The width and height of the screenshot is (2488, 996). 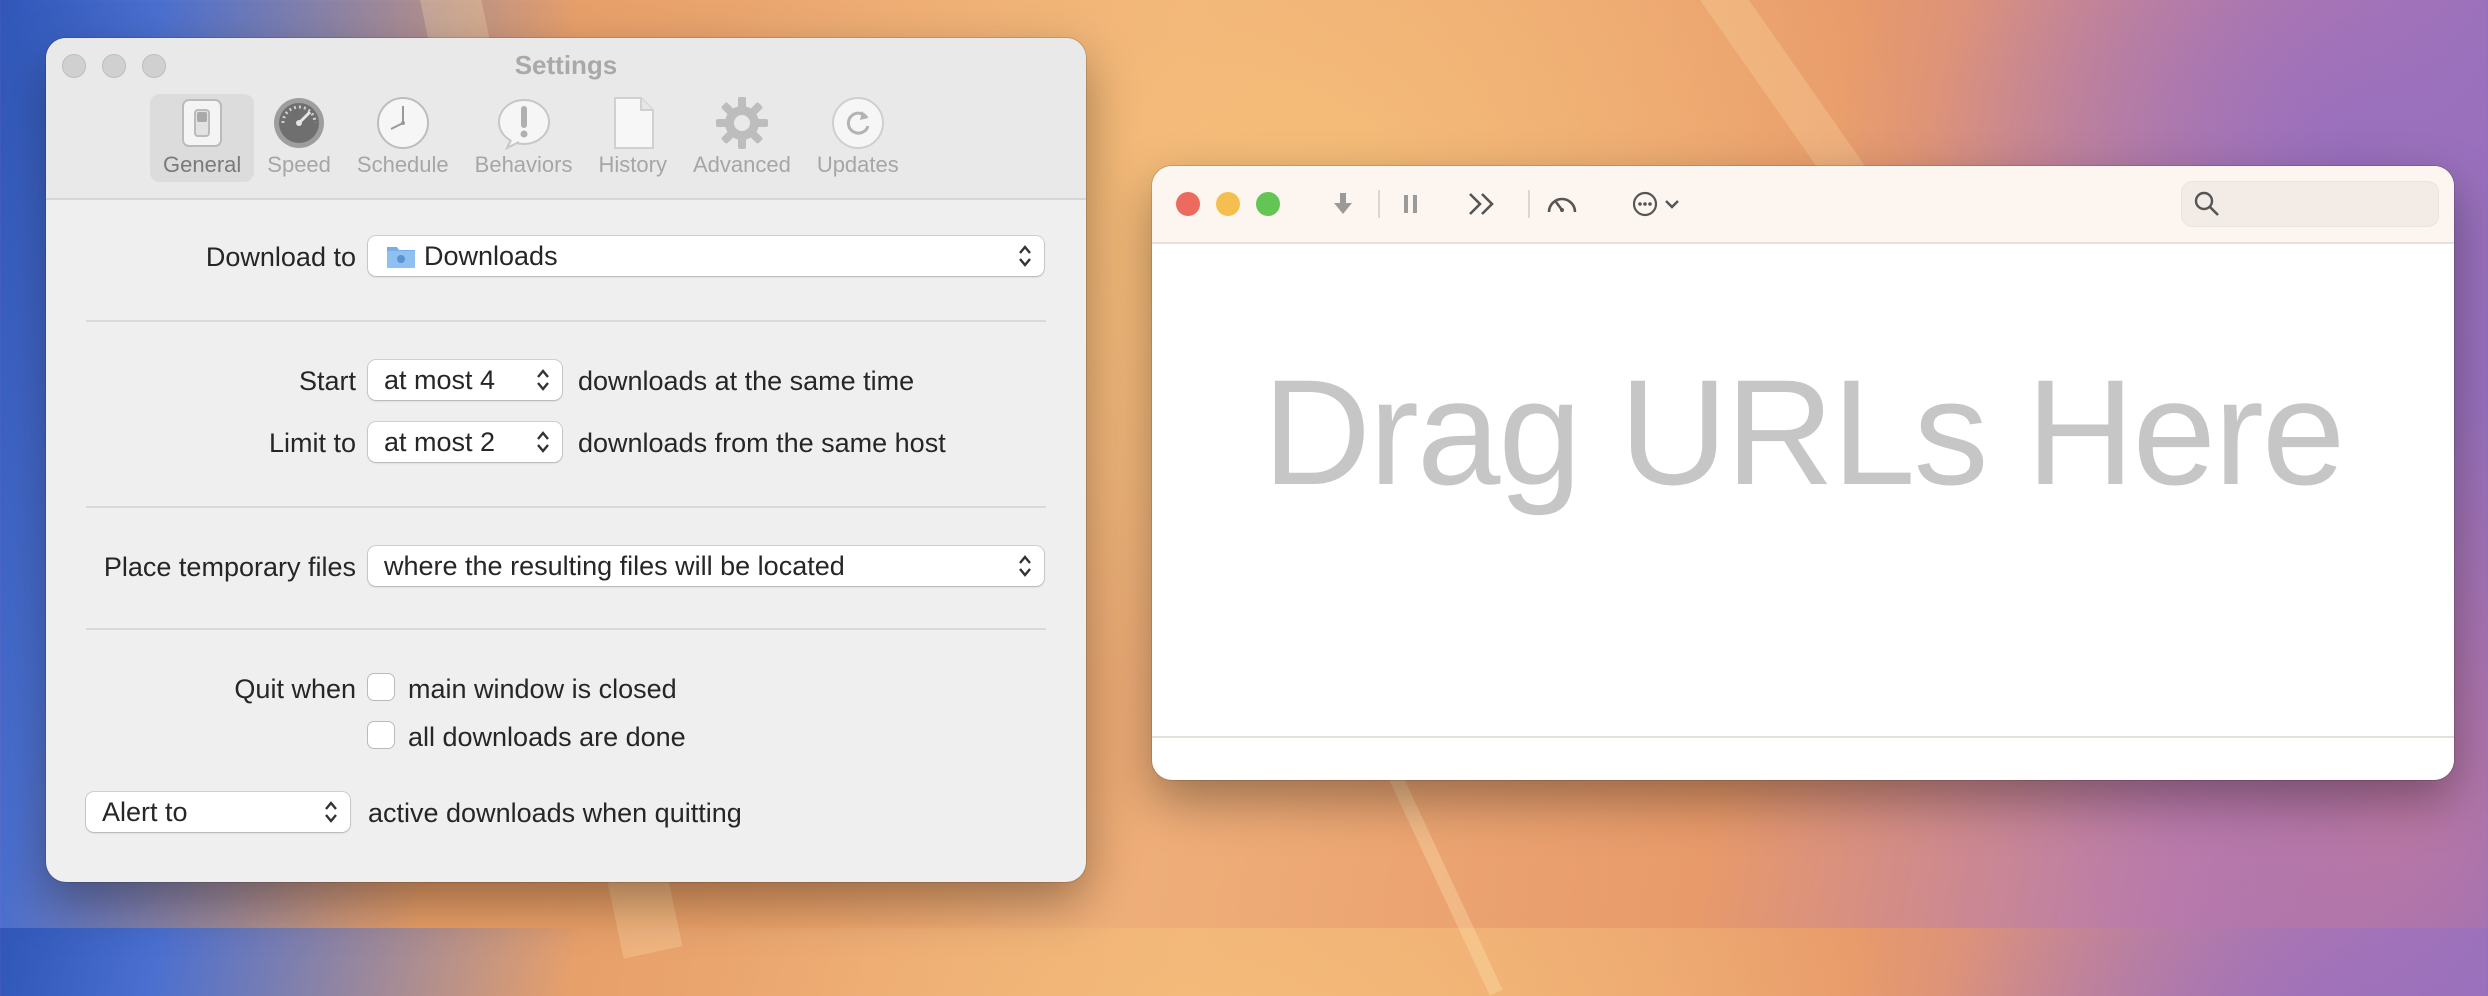 What do you see at coordinates (312, 443) in the screenshot?
I see `limit-label: Limit to` at bounding box center [312, 443].